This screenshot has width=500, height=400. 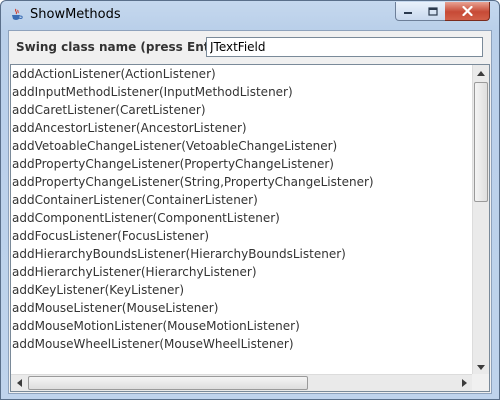 I want to click on arrow-right-icon, so click(x=464, y=383).